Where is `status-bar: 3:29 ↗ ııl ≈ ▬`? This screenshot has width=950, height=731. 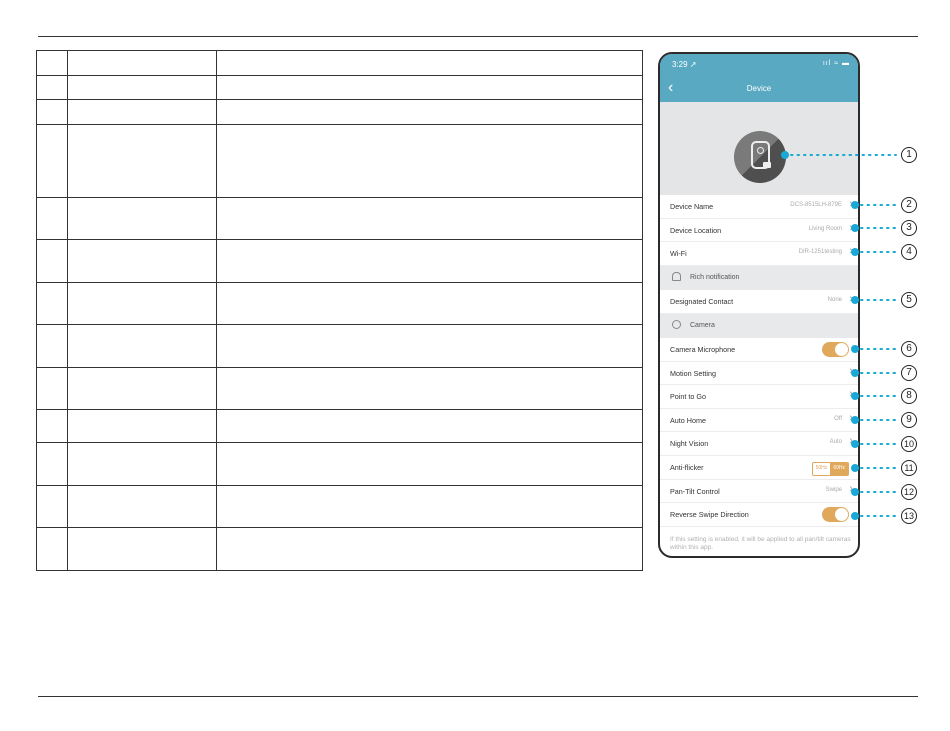
status-bar: 3:29 ↗ ııl ≈ ▬ is located at coordinates (759, 65).